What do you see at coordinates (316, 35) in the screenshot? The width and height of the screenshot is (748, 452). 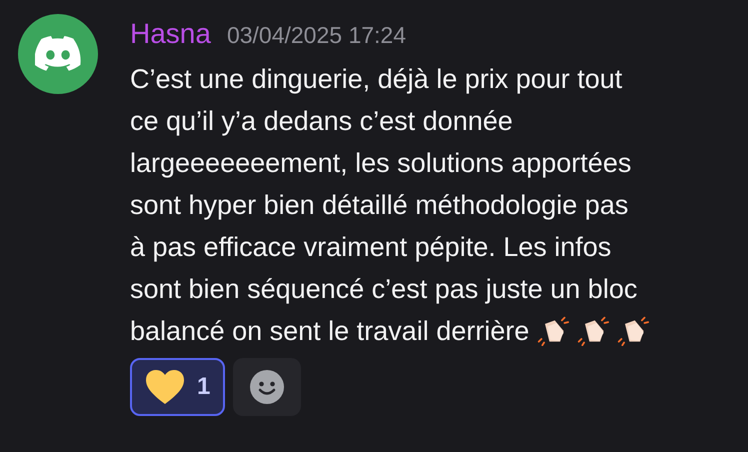 I see `timestamp: 03/04/2025 17:24` at bounding box center [316, 35].